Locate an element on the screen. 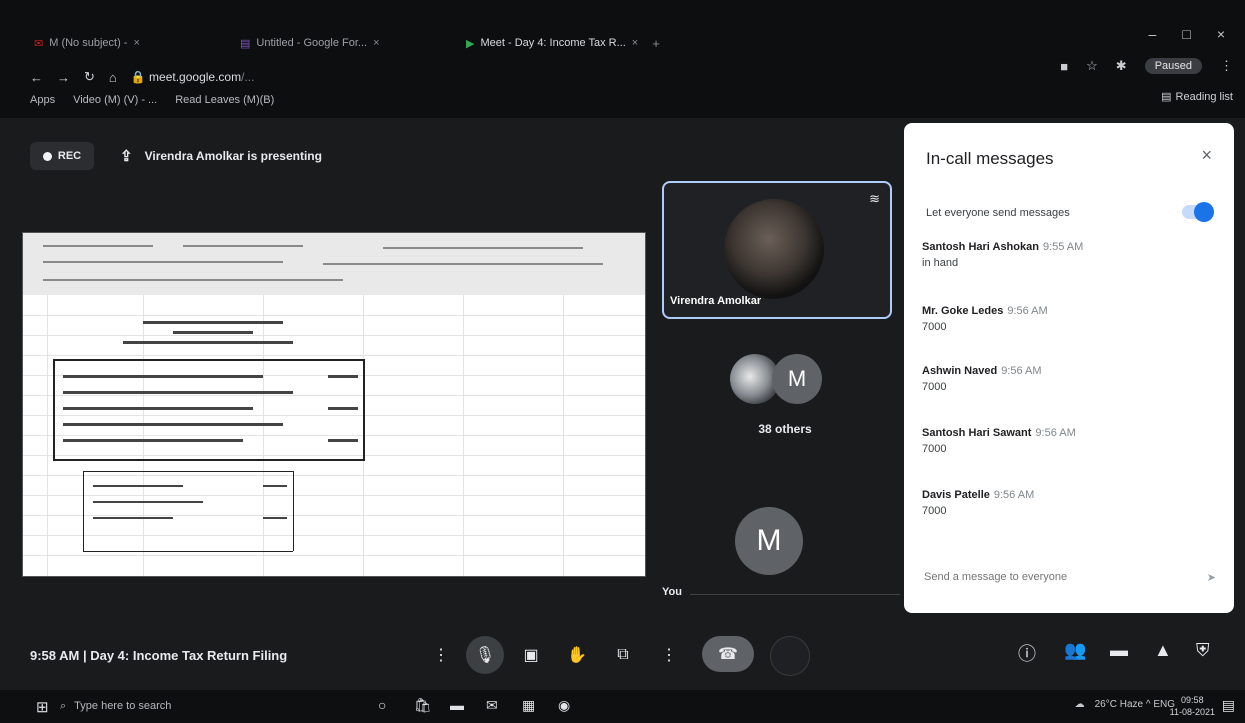 This screenshot has height=723, width=1245. avatar: M is located at coordinates (797, 379).